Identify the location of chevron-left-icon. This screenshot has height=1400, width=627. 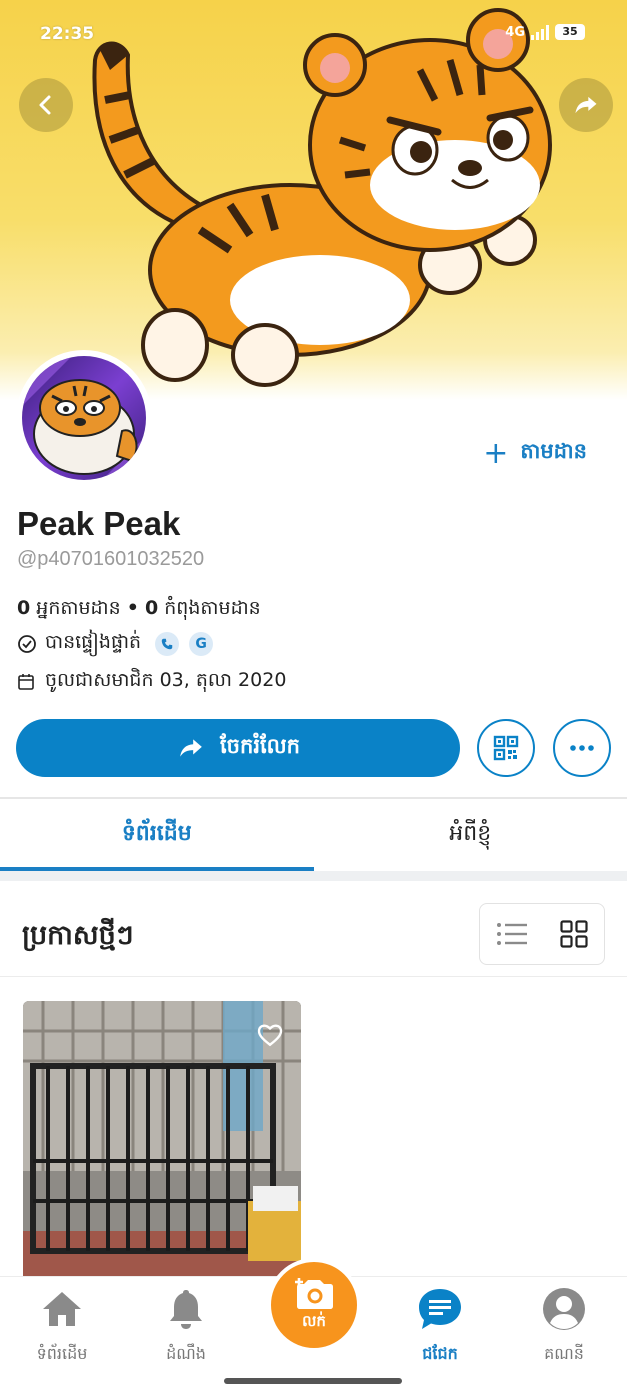
(45, 105).